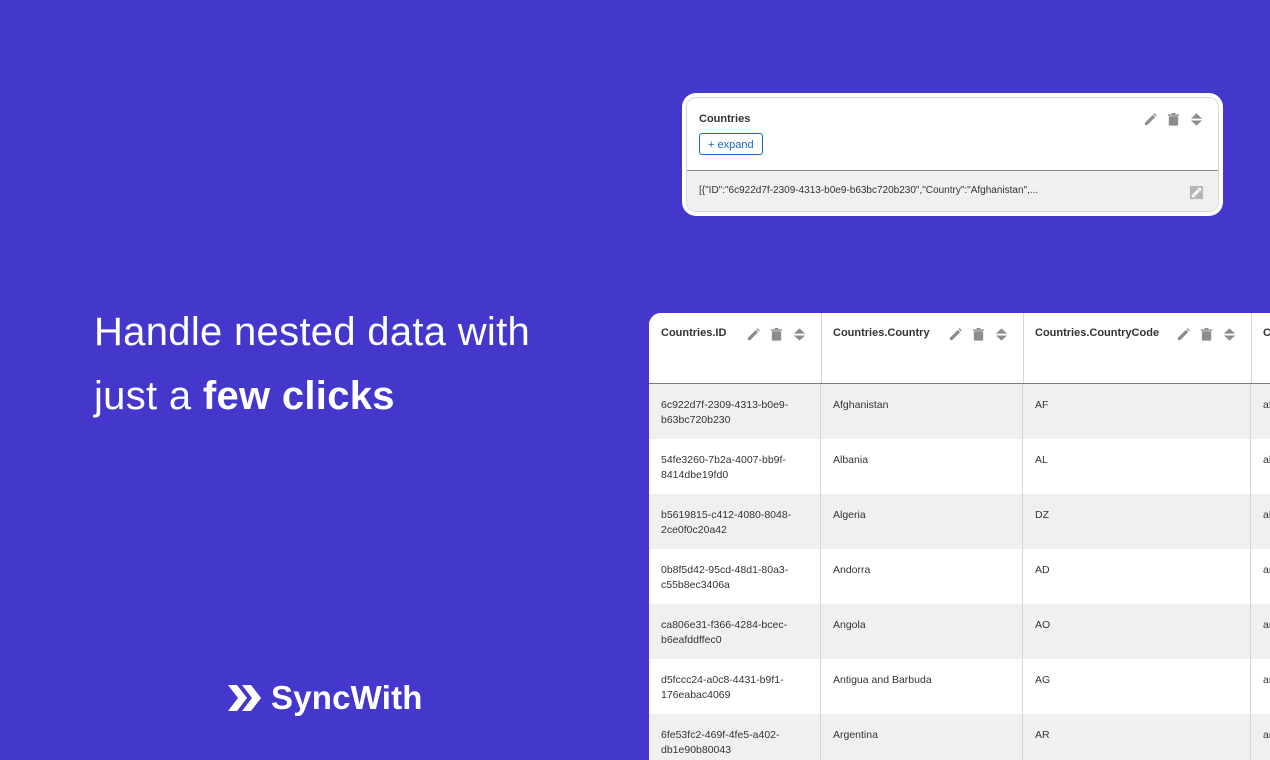 Image resolution: width=1270 pixels, height=760 pixels. What do you see at coordinates (735, 737) in the screenshot?
I see `cell-id: 6fe53fc2-469f-4fe5-a402-db1e90b80043` at bounding box center [735, 737].